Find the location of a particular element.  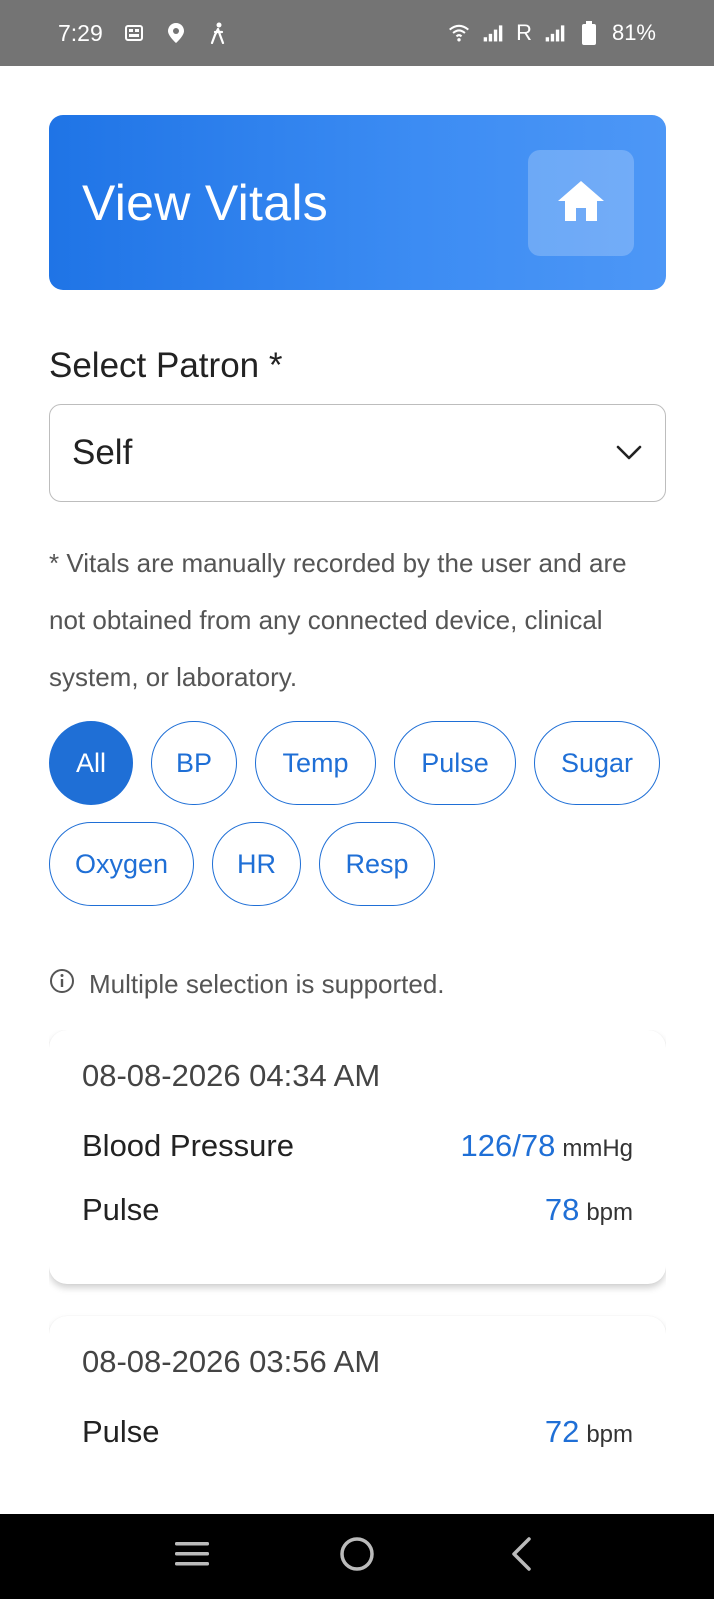

info-icon is located at coordinates (62, 984).